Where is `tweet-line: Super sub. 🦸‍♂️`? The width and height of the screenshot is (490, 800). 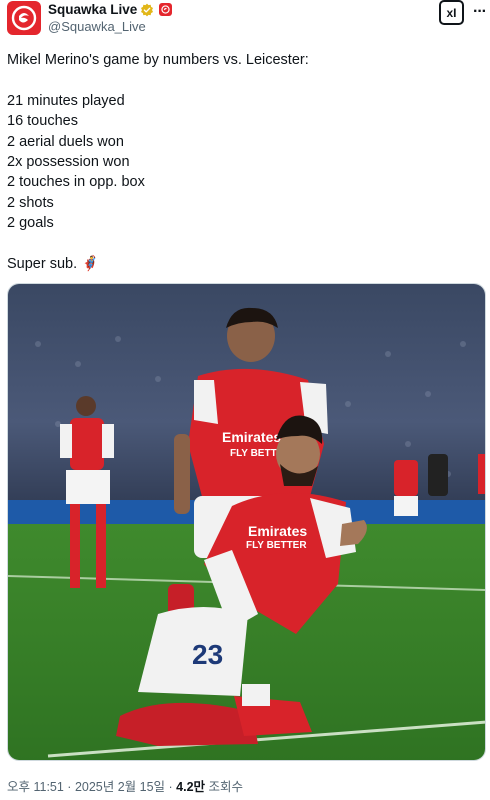 tweet-line: Super sub. 🦸‍♂️ is located at coordinates (53, 263).